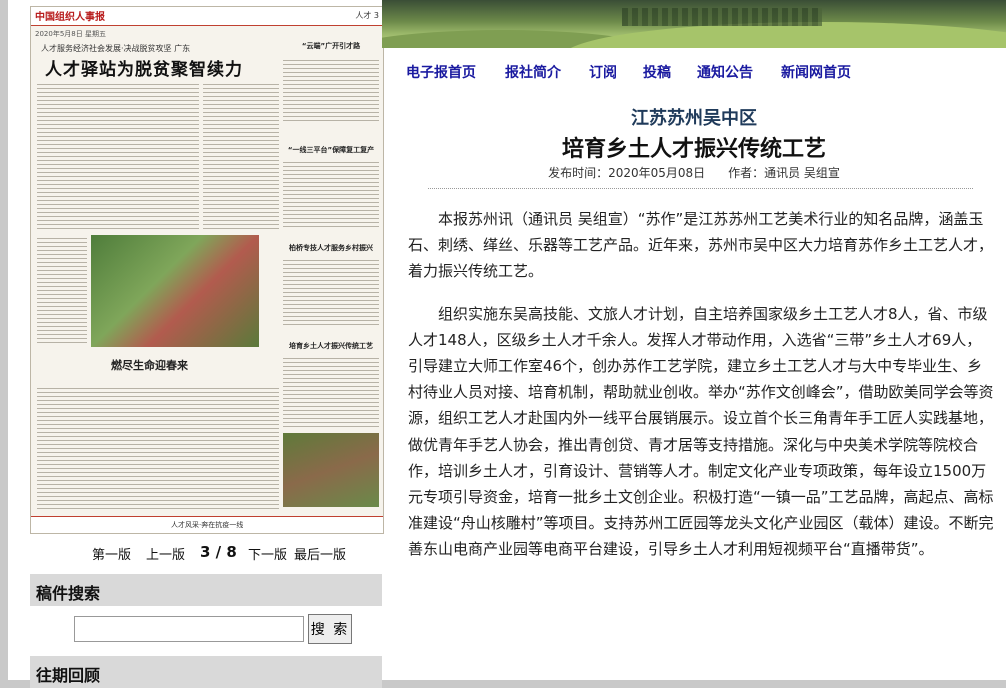 Image resolution: width=1006 pixels, height=688 pixels. I want to click on newspaper-side-title: “一线三平台”保障复工复产, so click(331, 150).